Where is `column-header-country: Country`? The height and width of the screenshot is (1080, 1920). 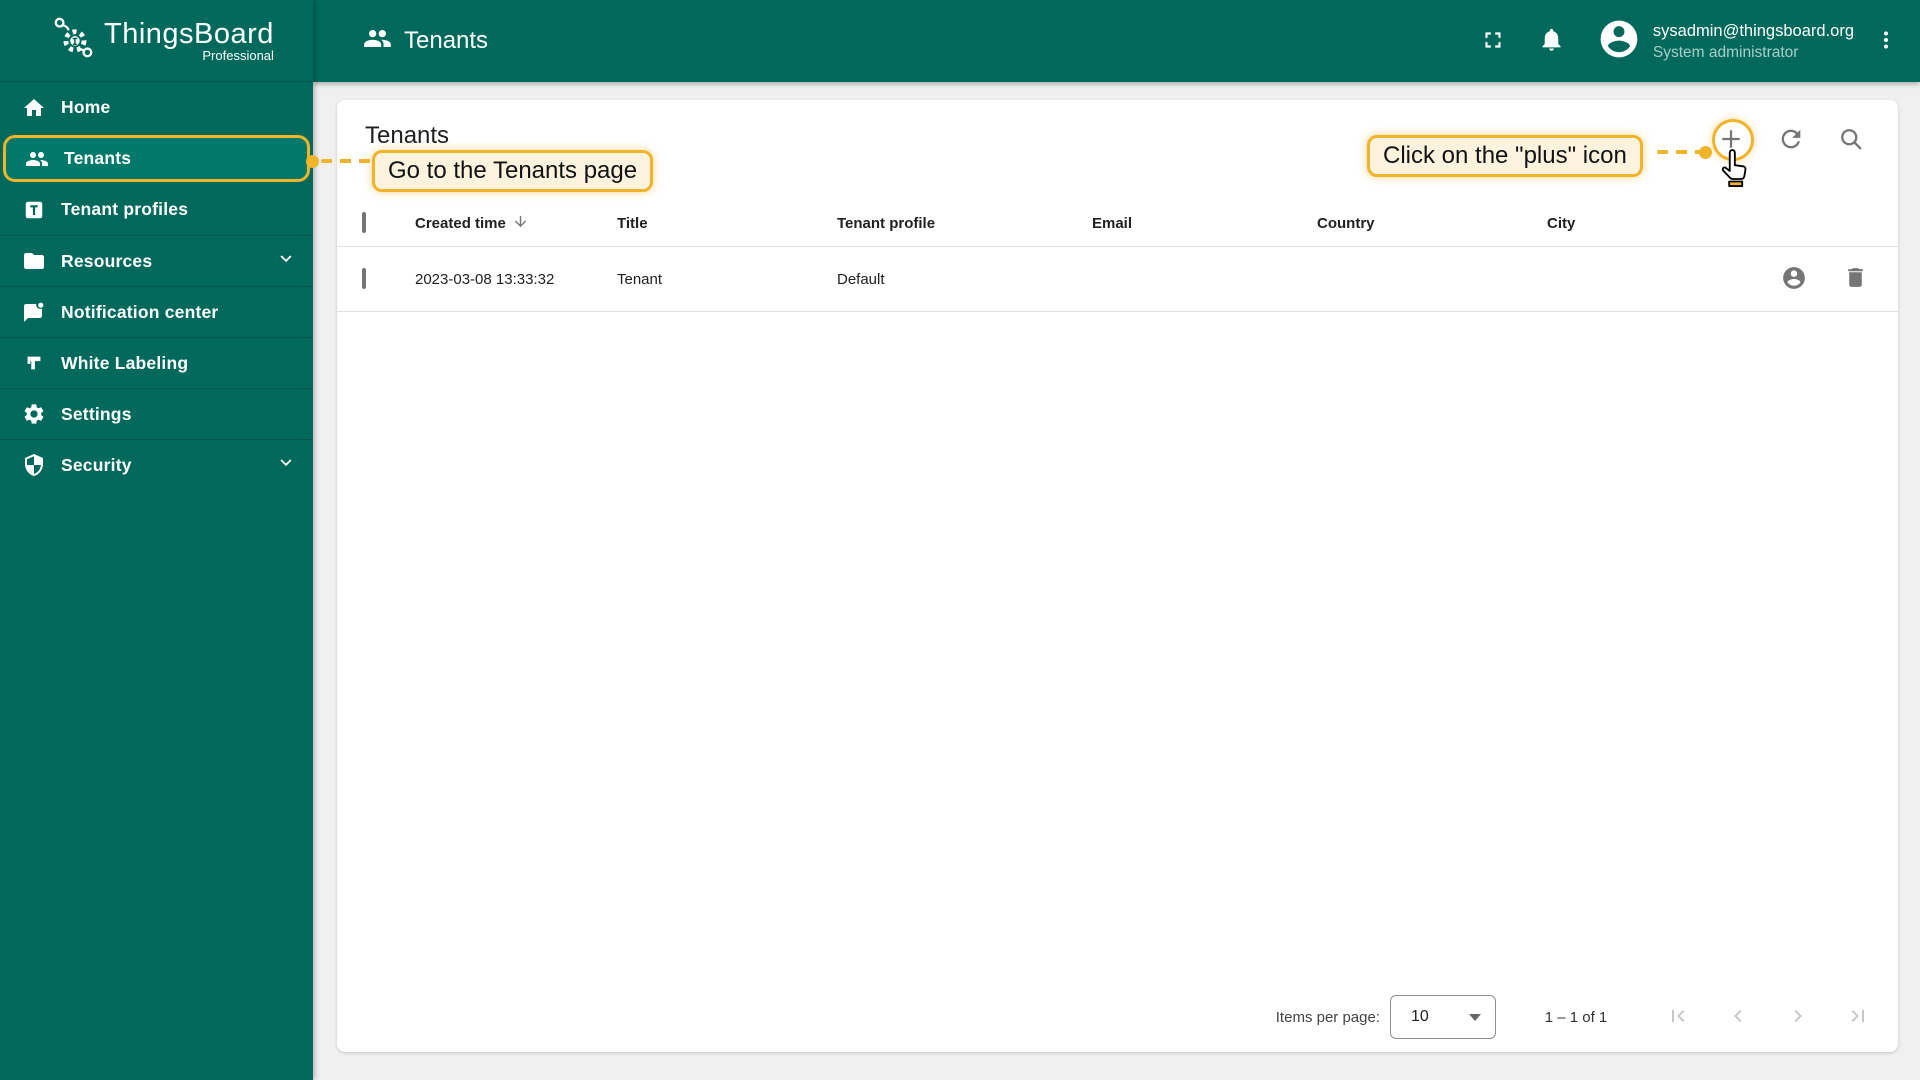 column-header-country: Country is located at coordinates (1432, 223).